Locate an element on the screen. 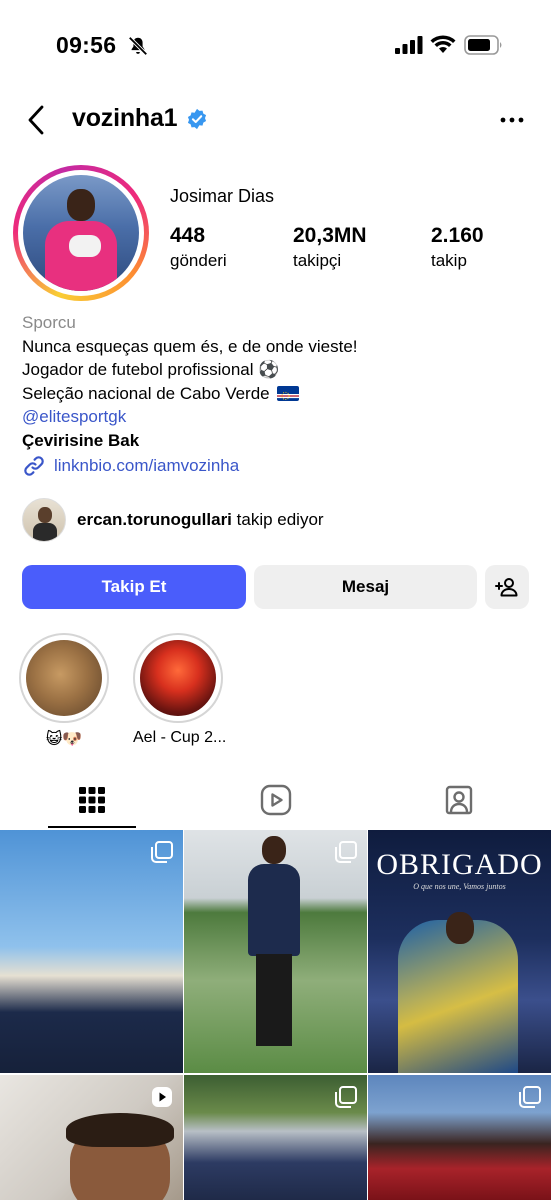 This screenshot has width=551, height=1200. story-highlight-1: 😺🐶 is located at coordinates (64, 691).